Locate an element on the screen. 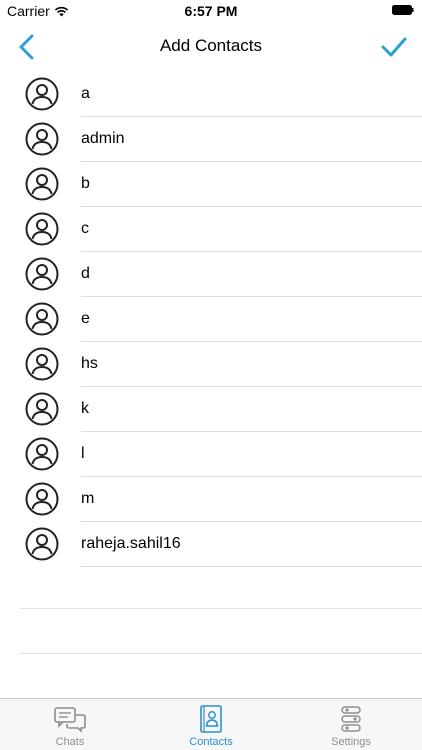 The image size is (422, 750). contact-name: m is located at coordinates (88, 498).